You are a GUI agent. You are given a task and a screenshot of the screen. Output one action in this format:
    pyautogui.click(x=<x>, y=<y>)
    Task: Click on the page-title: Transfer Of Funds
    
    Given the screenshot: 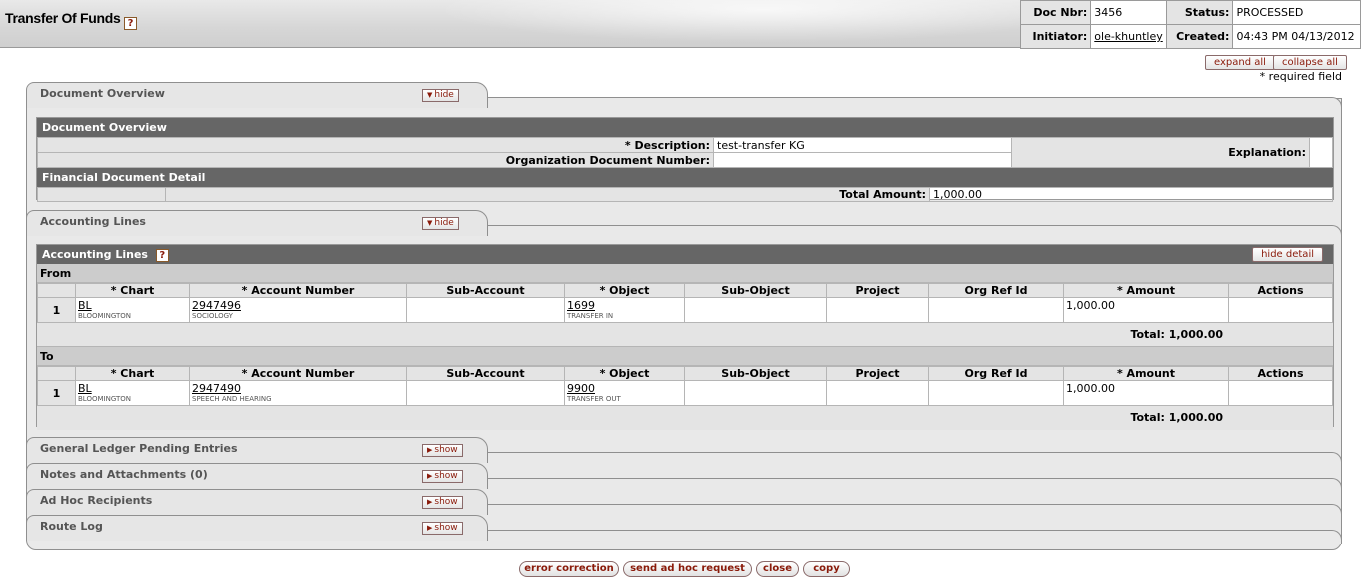 What is the action you would take?
    pyautogui.click(x=63, y=18)
    